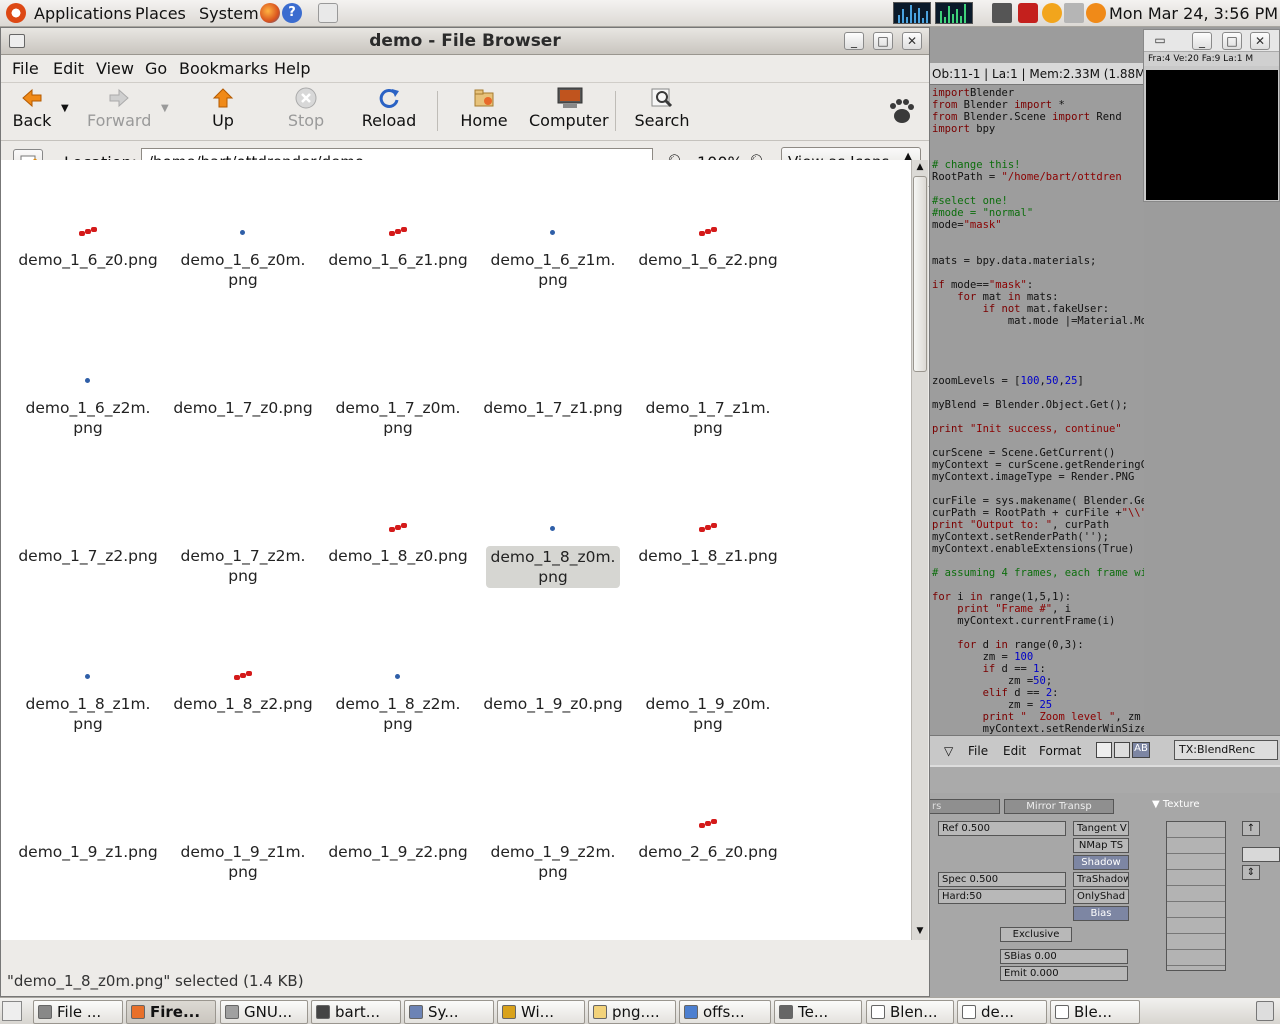 The height and width of the screenshot is (1024, 1280). Describe the element at coordinates (569, 108) in the screenshot. I see `computer-button: Computer` at that location.